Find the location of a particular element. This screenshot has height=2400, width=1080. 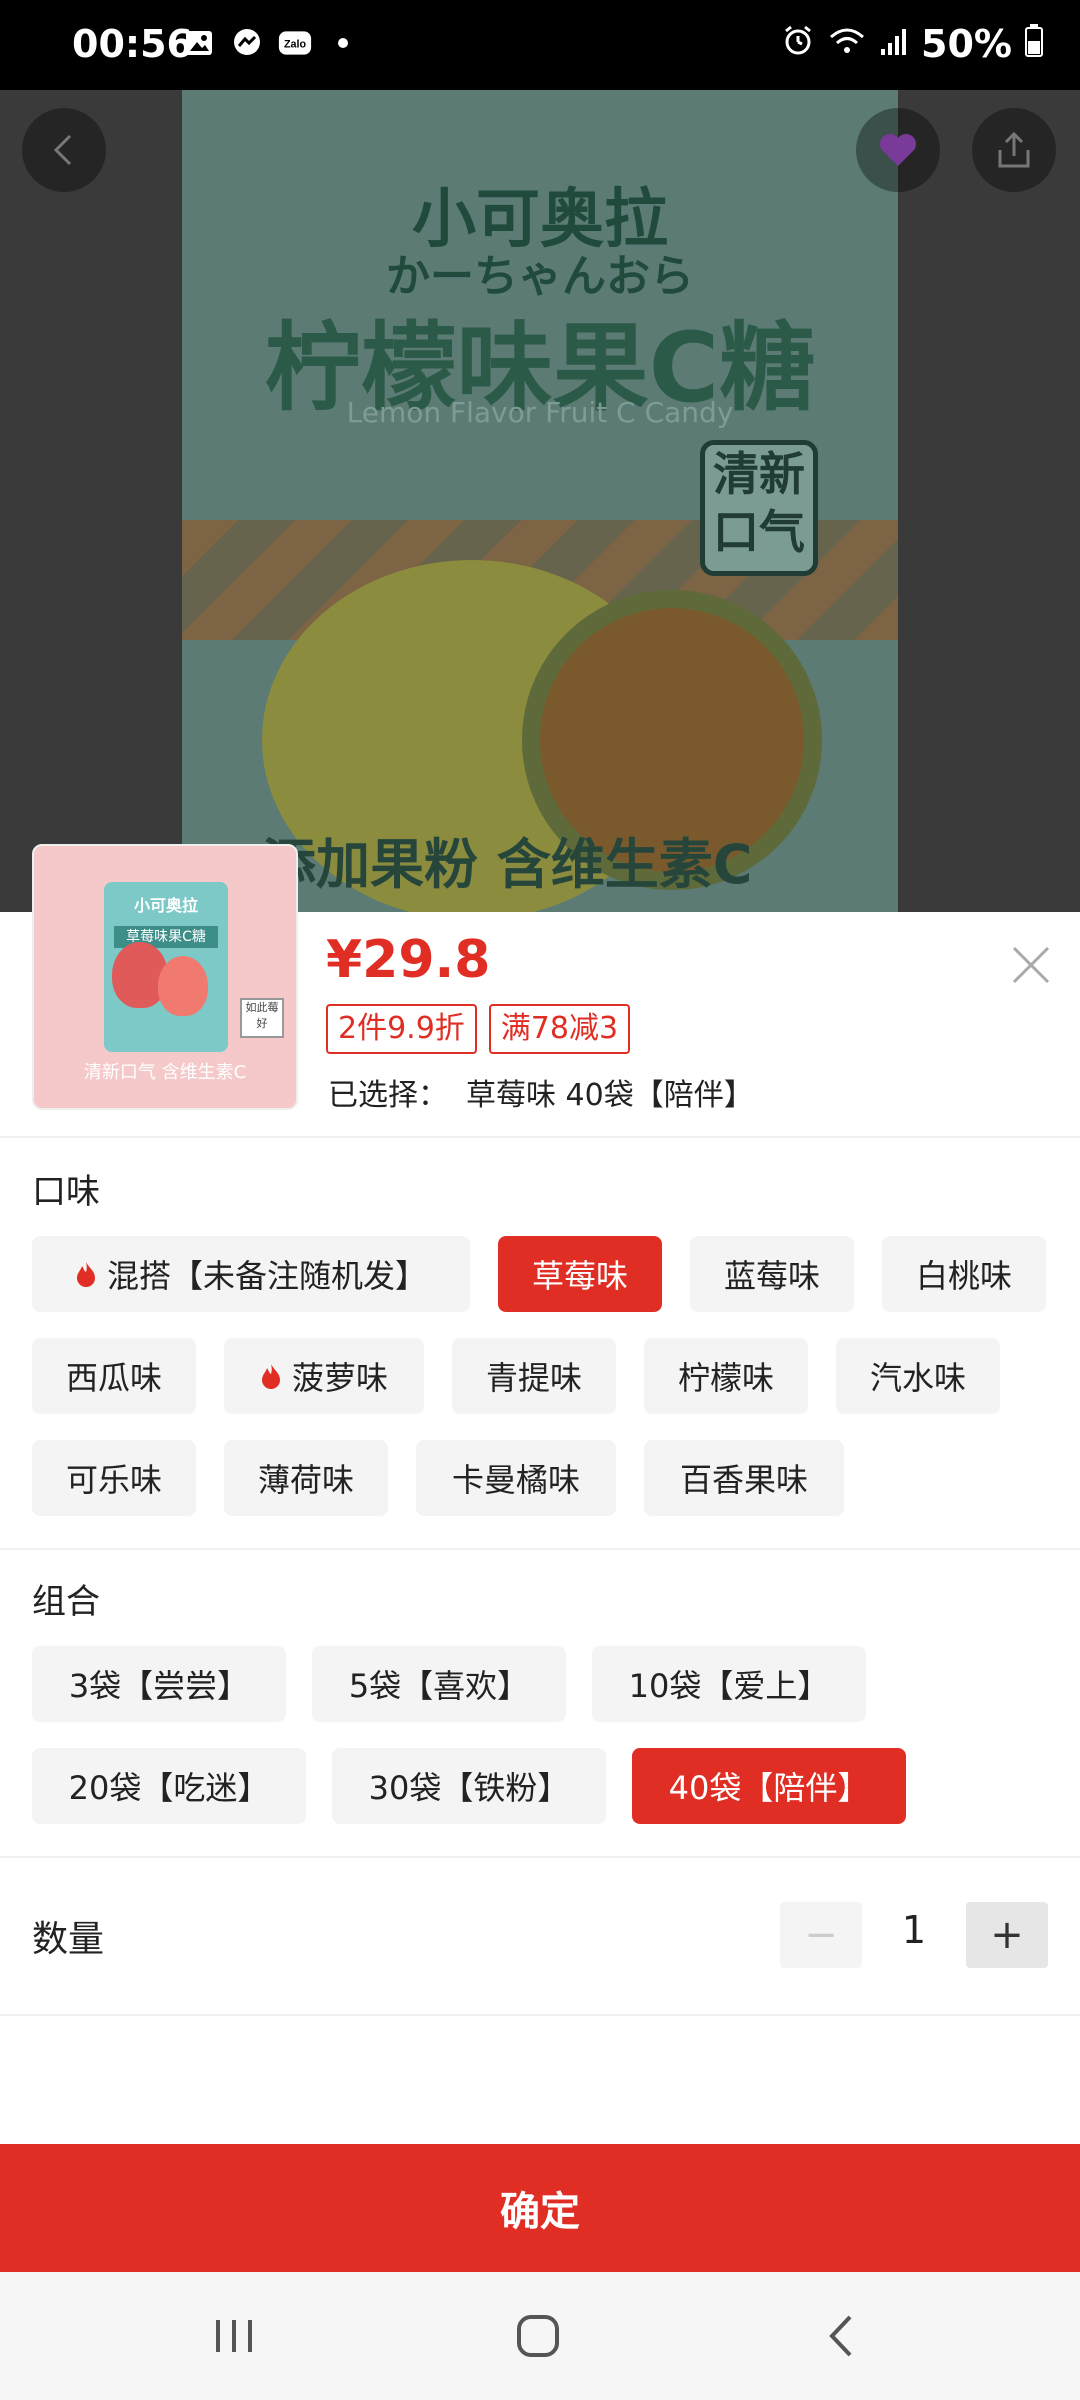

back-chevron-icon is located at coordinates (840, 2336).